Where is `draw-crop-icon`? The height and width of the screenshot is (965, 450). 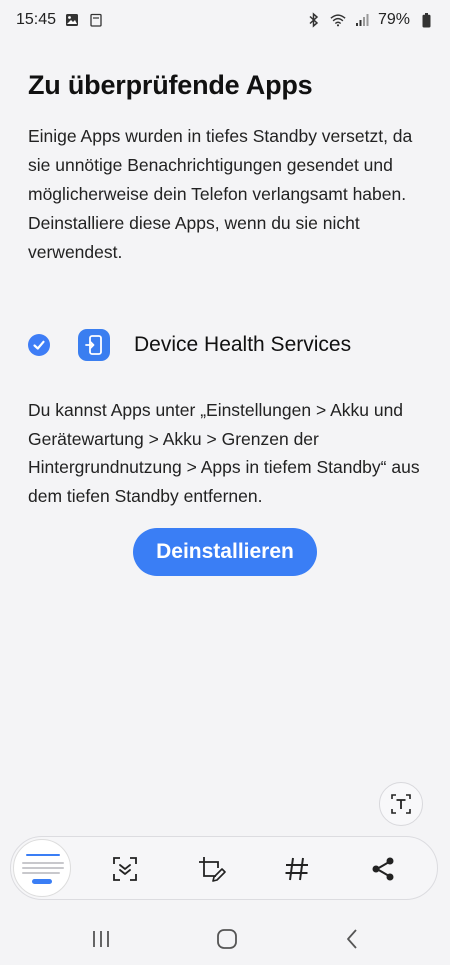 draw-crop-icon is located at coordinates (212, 869).